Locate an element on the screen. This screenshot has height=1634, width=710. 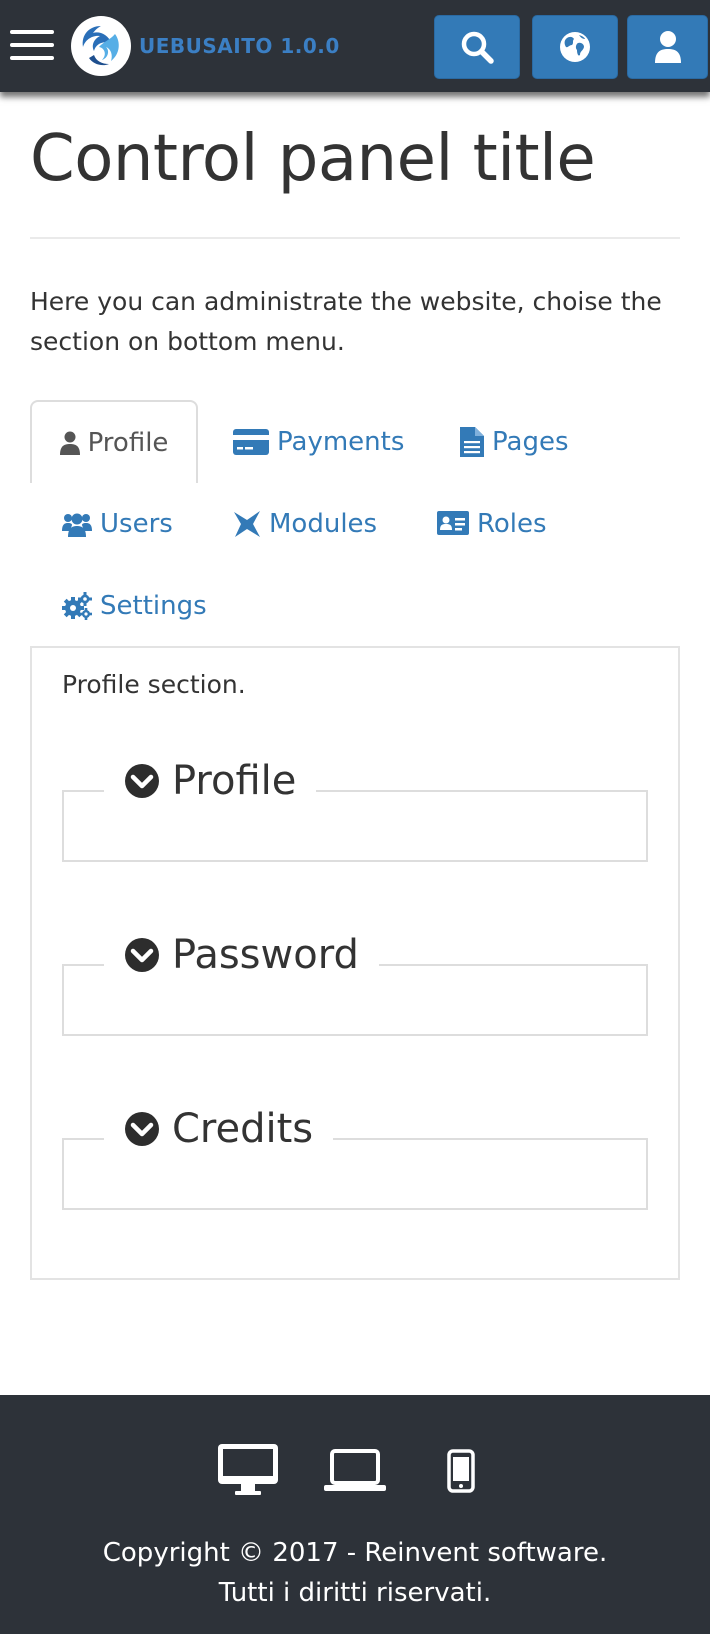
logo-swirl-icon is located at coordinates (101, 46).